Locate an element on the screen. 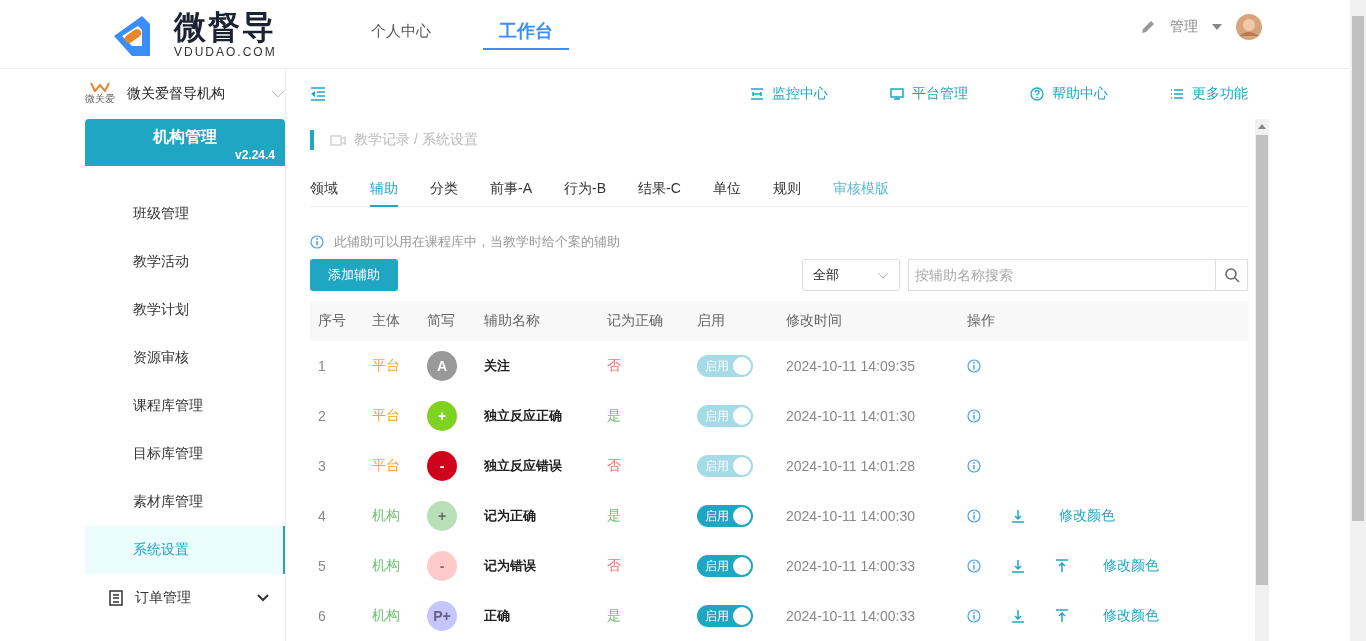  filter-select: 全部 is located at coordinates (851, 275).